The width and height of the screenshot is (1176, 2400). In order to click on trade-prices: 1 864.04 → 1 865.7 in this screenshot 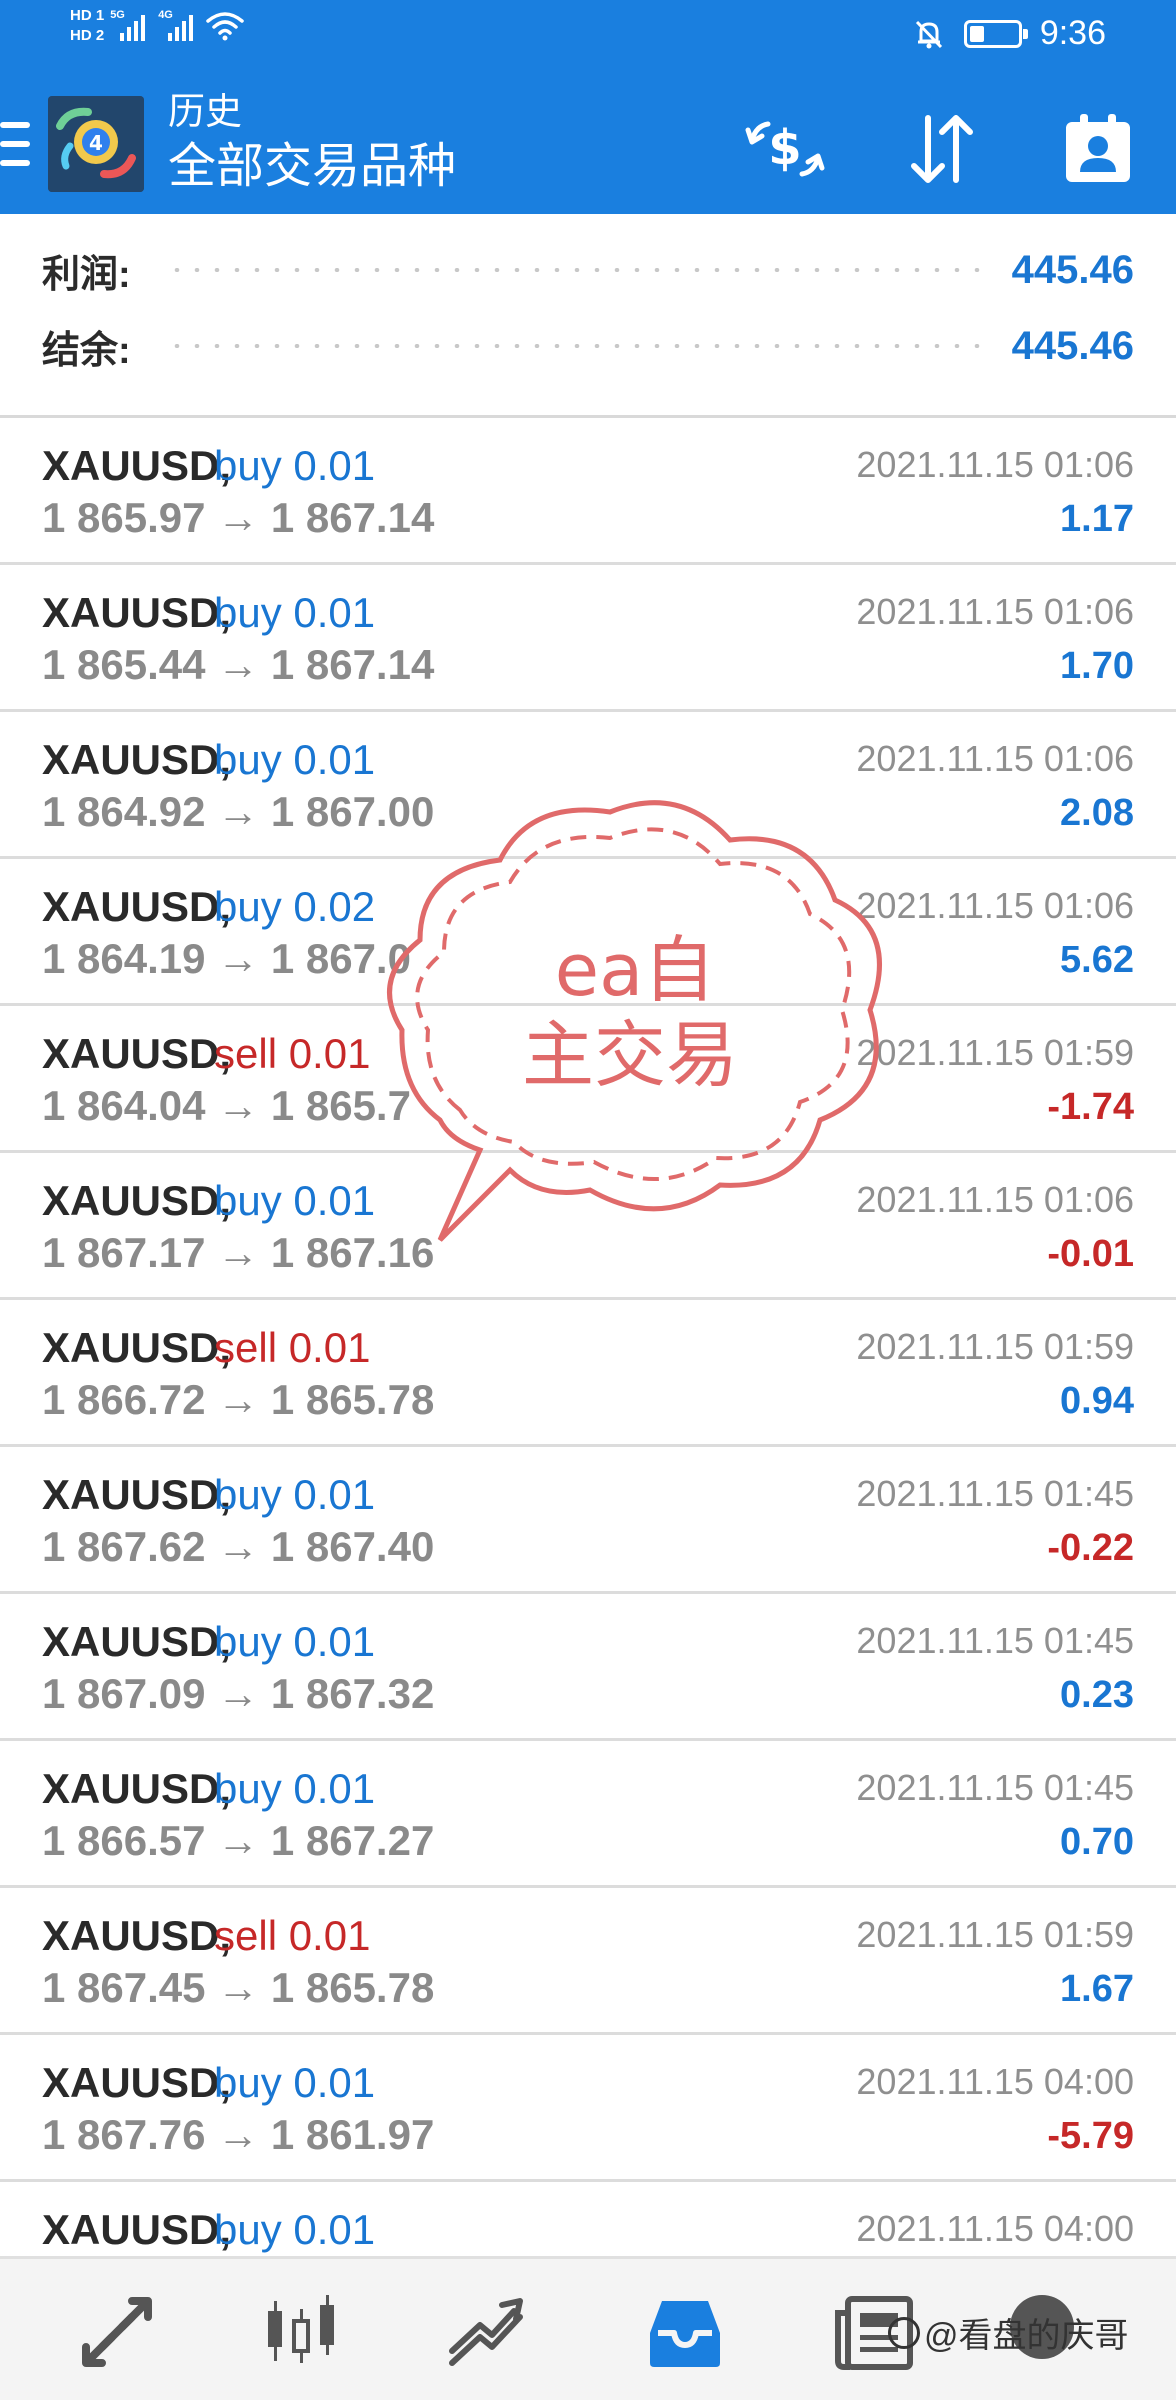, I will do `click(226, 1105)`.